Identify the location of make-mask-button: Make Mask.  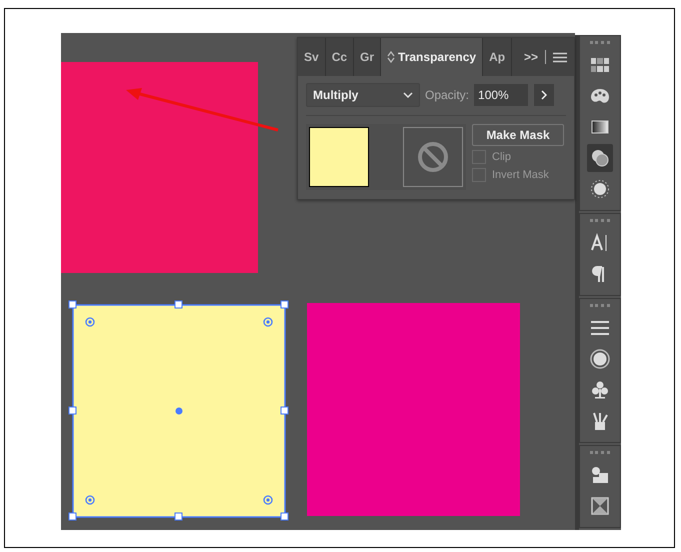
(518, 135).